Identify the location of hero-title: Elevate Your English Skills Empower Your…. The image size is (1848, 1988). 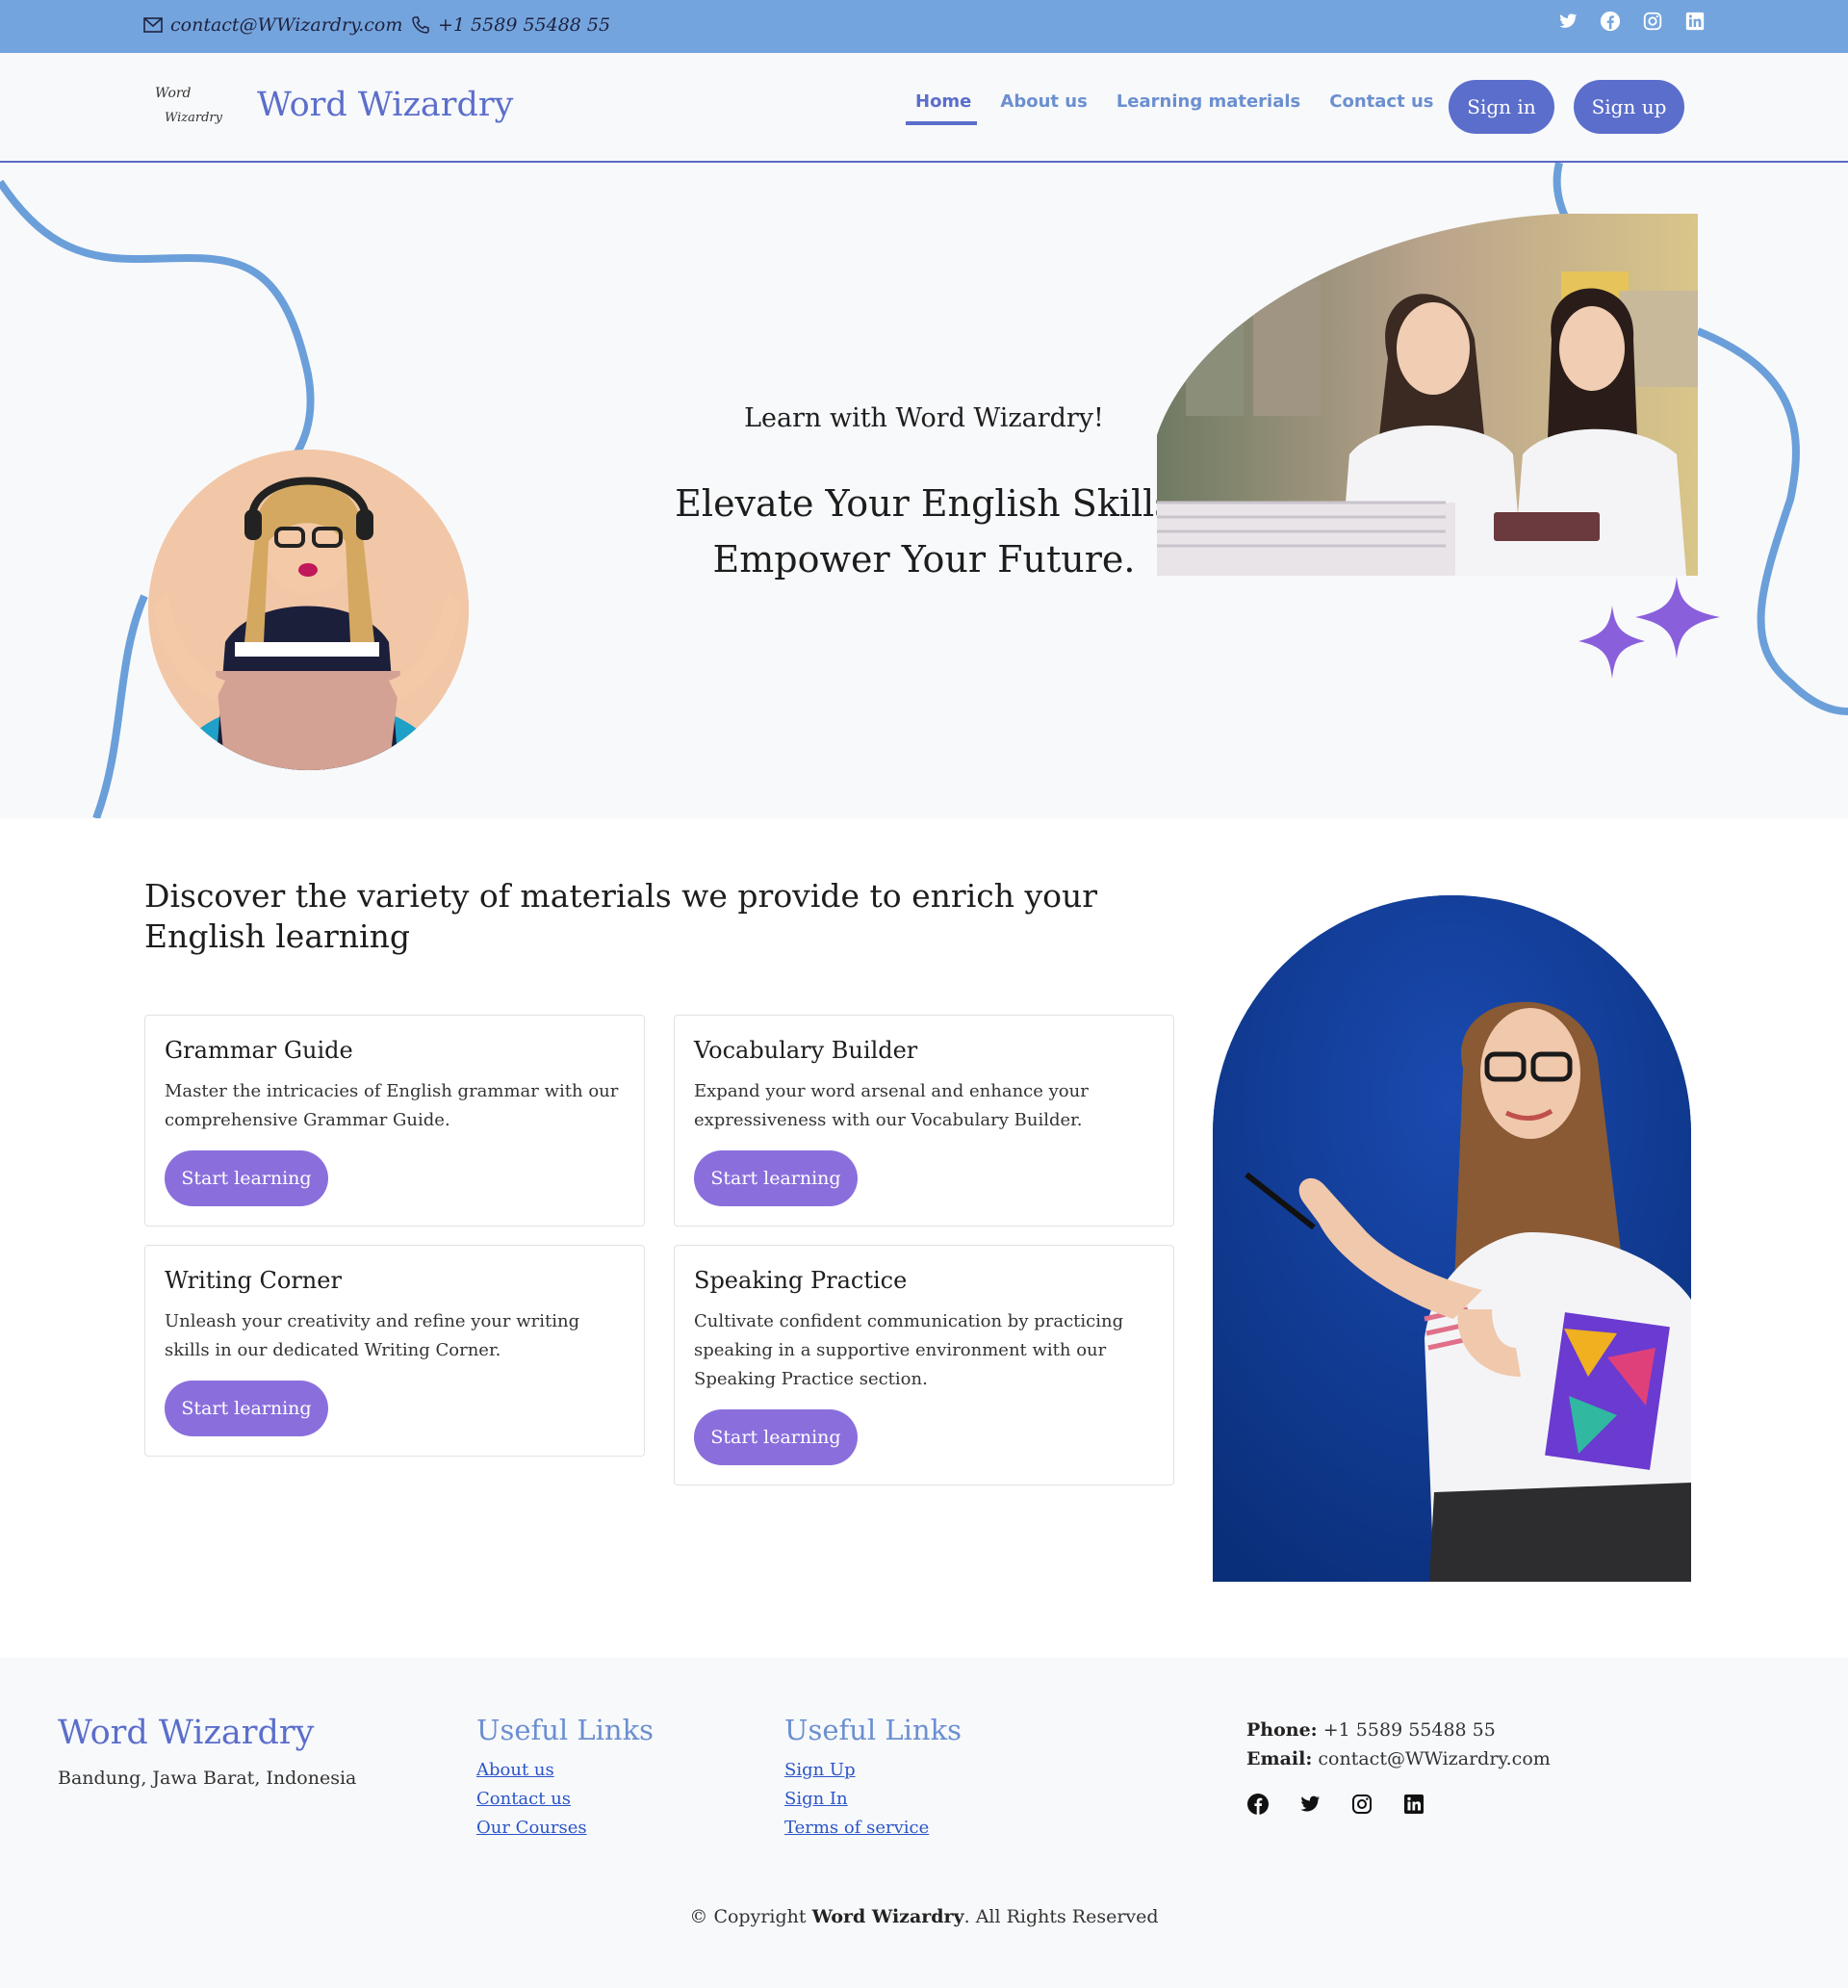
(924, 531).